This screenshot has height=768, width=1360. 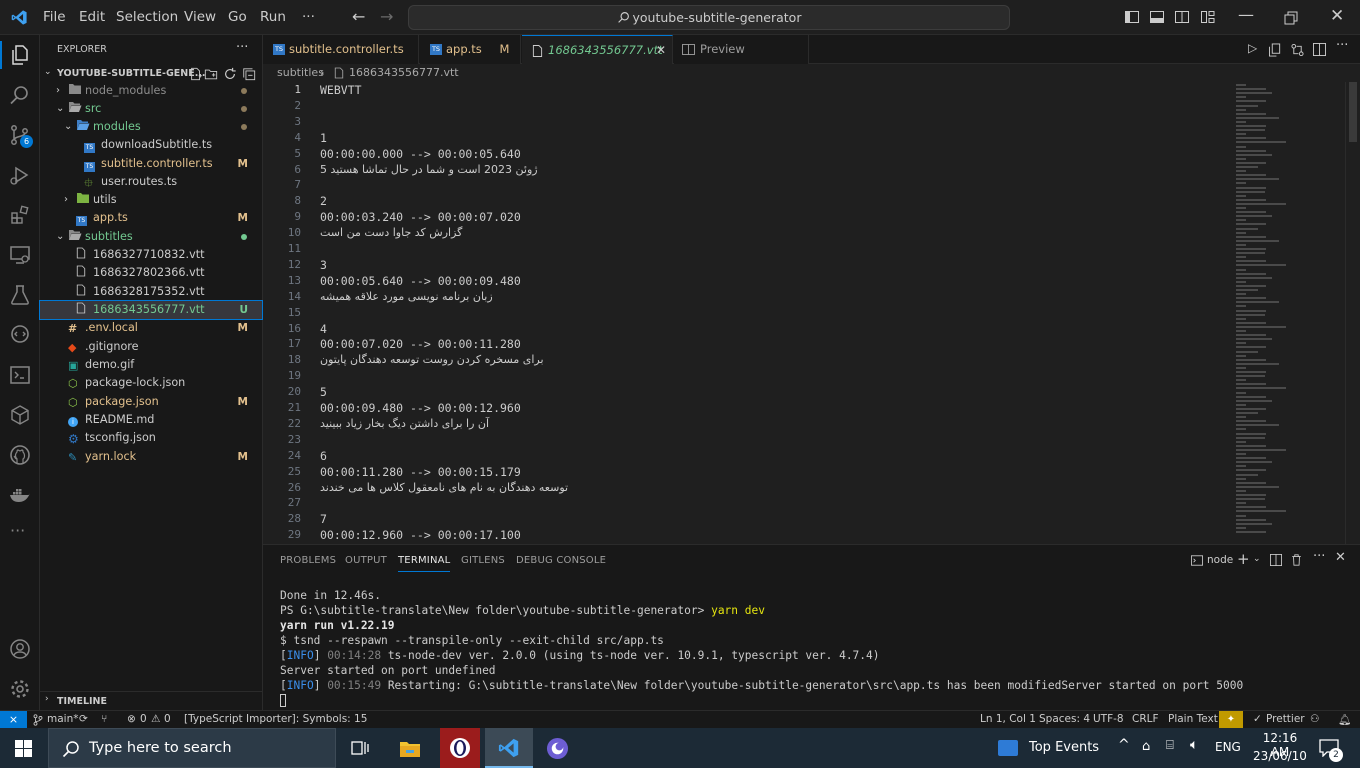 What do you see at coordinates (1182, 17) in the screenshot?
I see `toggle-secondary-sidebar-icon` at bounding box center [1182, 17].